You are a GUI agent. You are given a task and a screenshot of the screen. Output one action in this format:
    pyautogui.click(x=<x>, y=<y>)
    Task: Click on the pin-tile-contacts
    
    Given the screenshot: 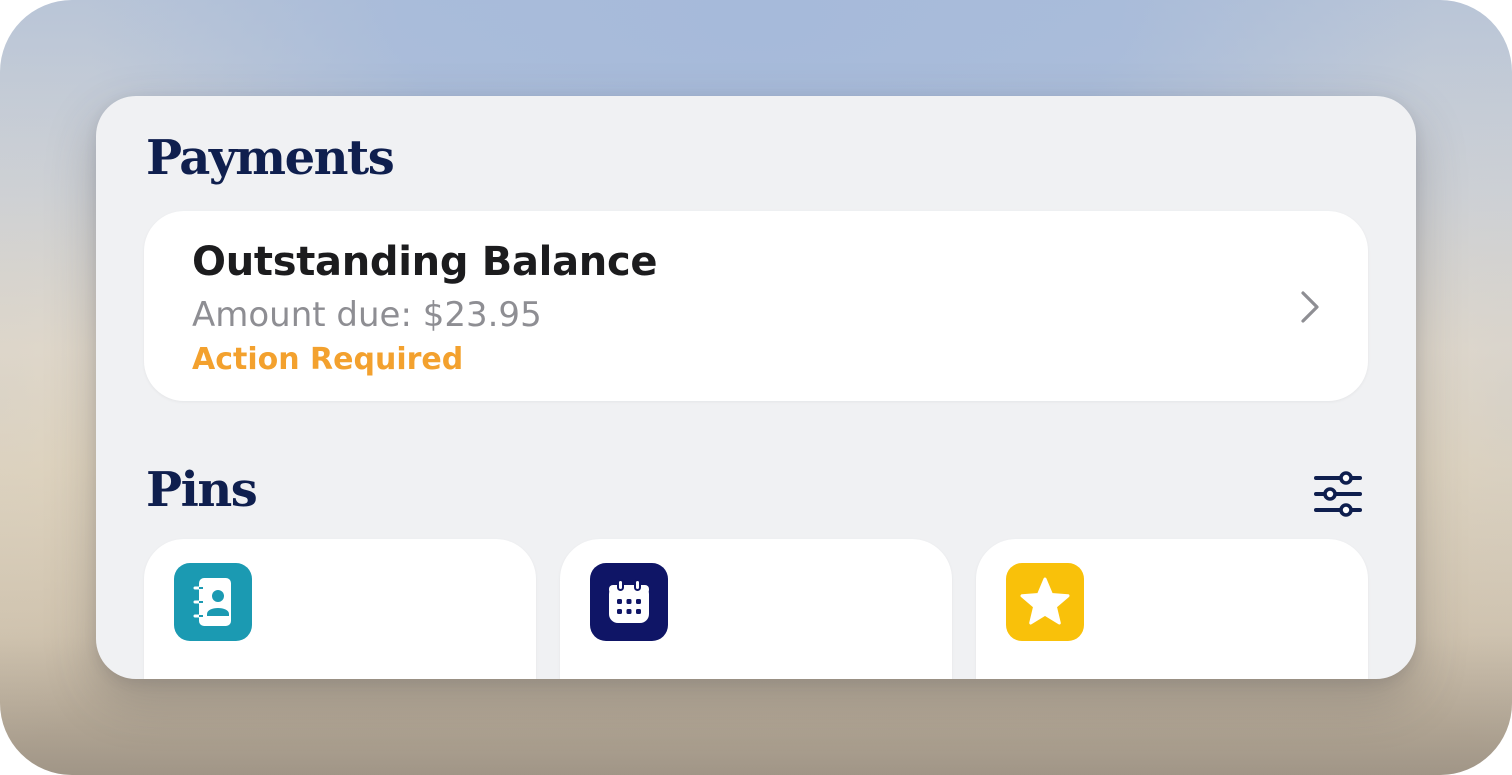 What is the action you would take?
    pyautogui.click(x=340, y=609)
    